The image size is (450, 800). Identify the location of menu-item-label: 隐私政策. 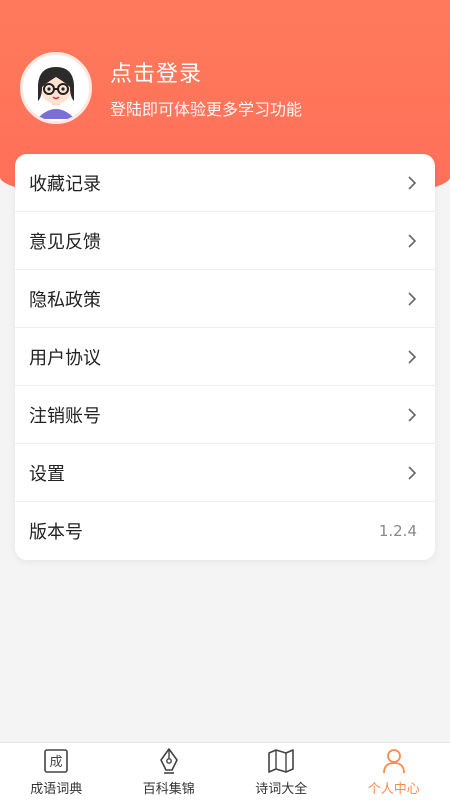
(65, 300).